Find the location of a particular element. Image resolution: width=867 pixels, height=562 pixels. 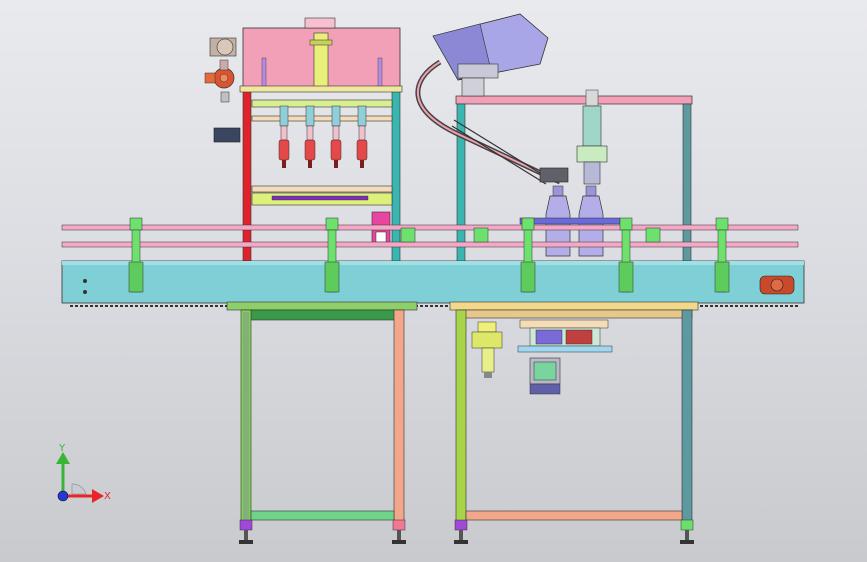

y-axis-label: Y is located at coordinates (62, 448).